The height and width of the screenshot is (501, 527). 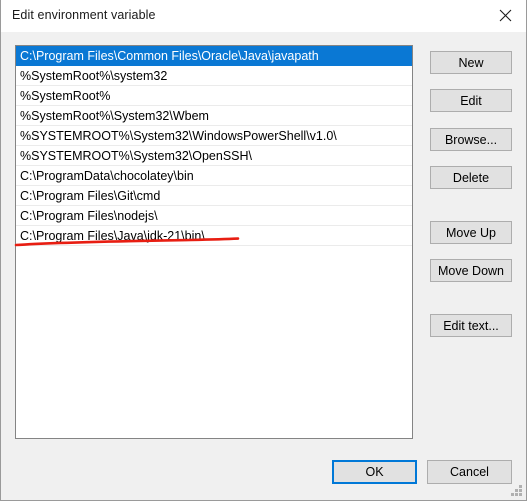 I want to click on list-item: C:\Program Files\nodejs\, so click(x=214, y=216).